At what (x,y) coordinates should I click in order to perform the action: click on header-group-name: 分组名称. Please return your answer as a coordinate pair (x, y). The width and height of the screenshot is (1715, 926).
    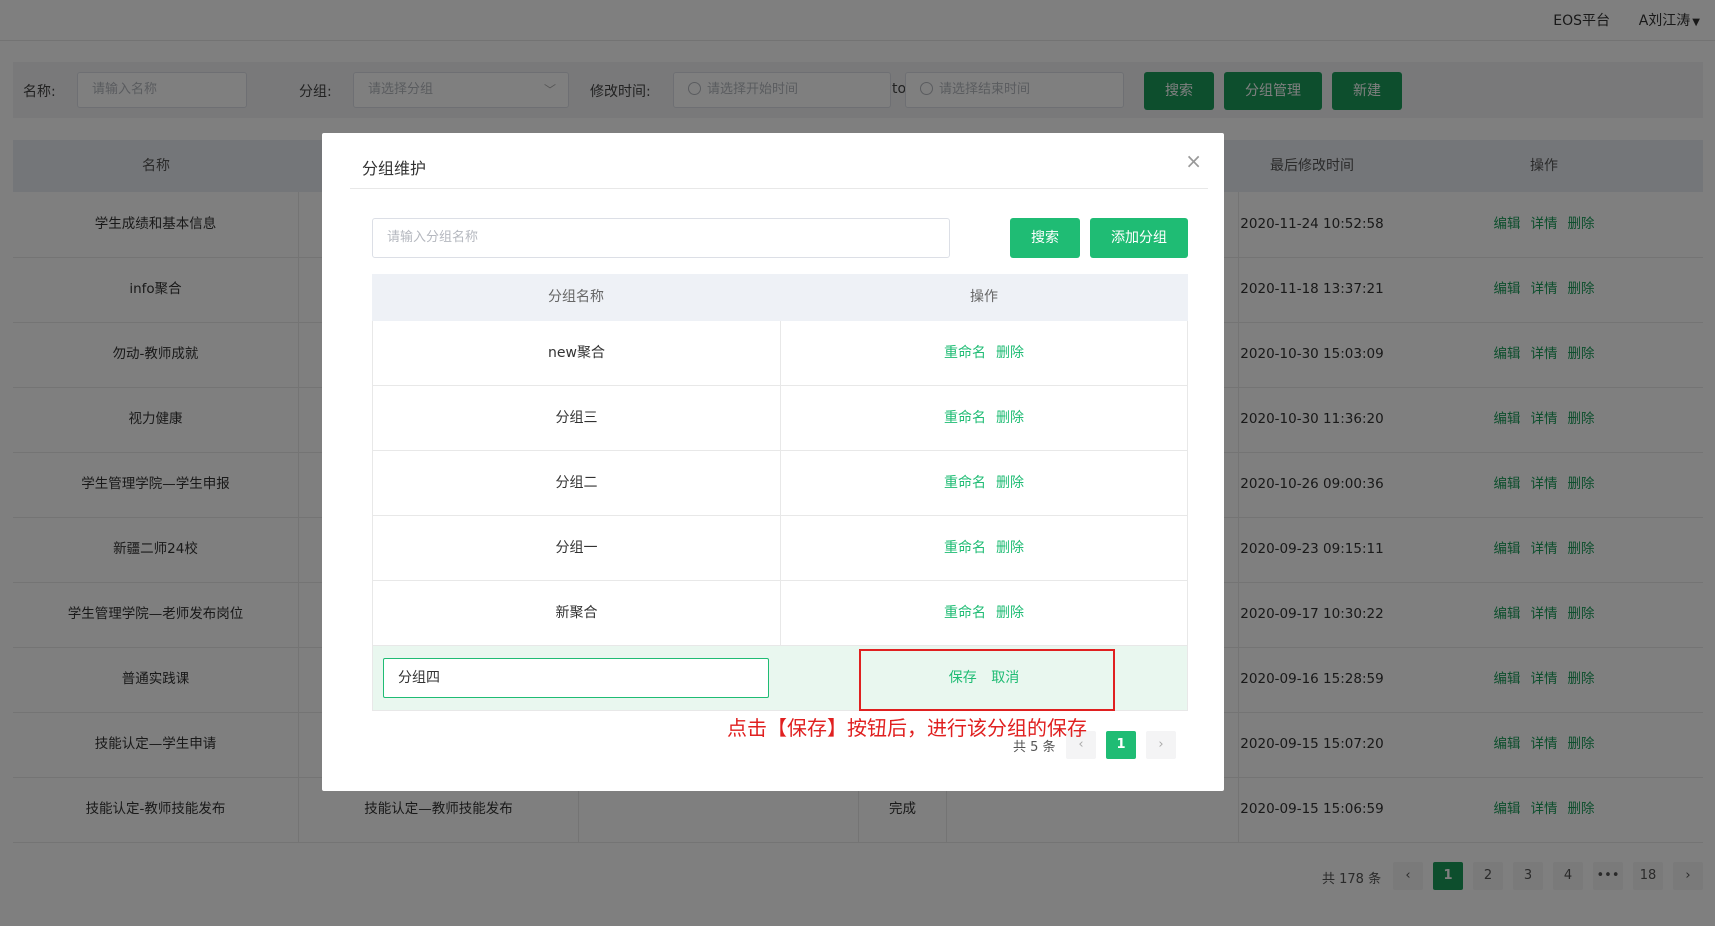
    Looking at the image, I should click on (576, 297).